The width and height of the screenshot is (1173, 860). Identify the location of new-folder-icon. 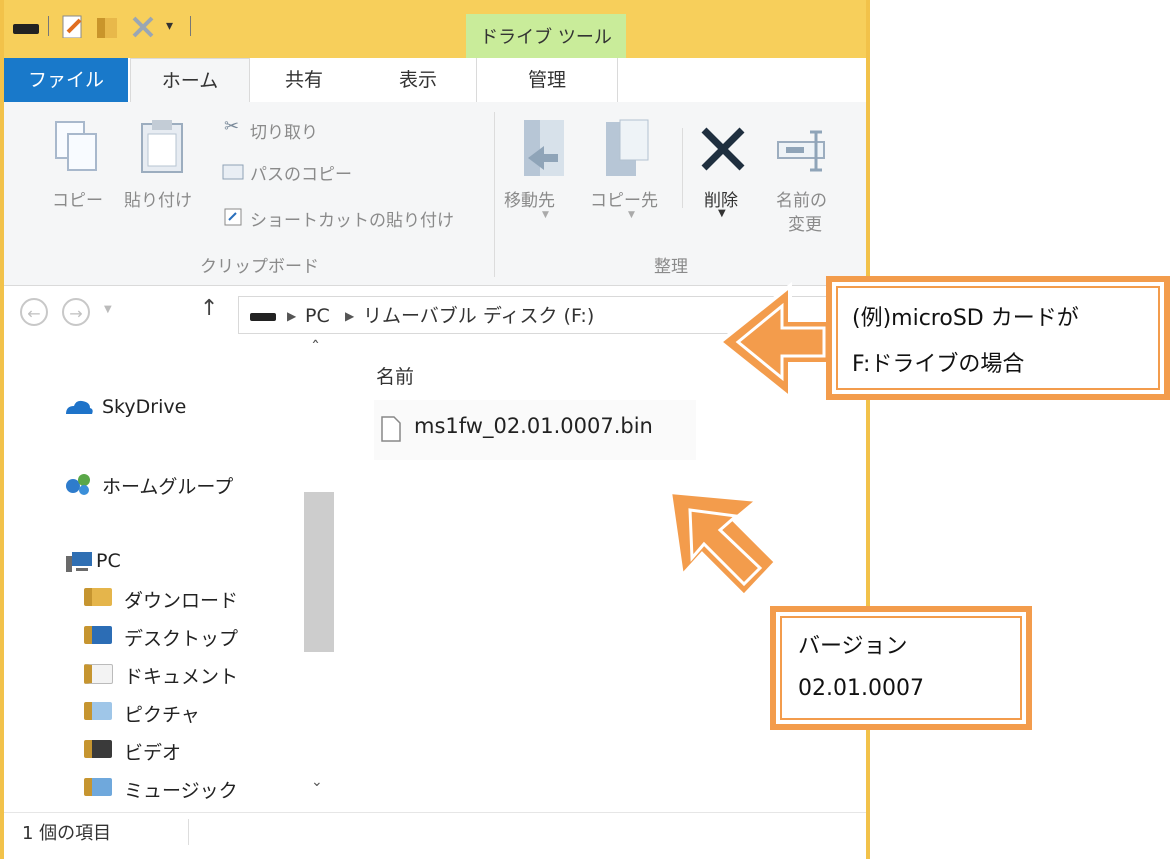
(107, 26).